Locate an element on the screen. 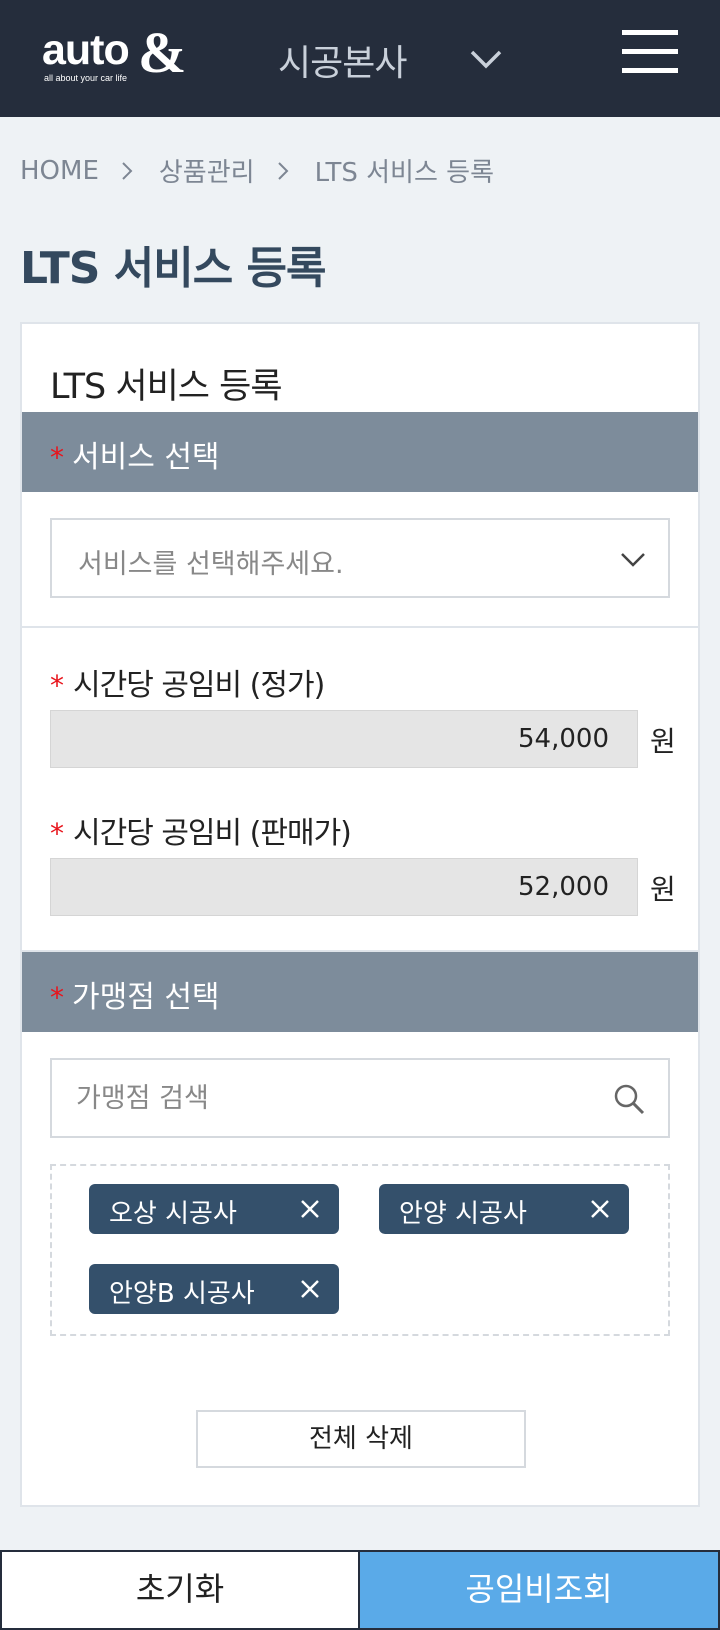 The image size is (720, 1630). labor-sale-value: 52,000 is located at coordinates (563, 887).